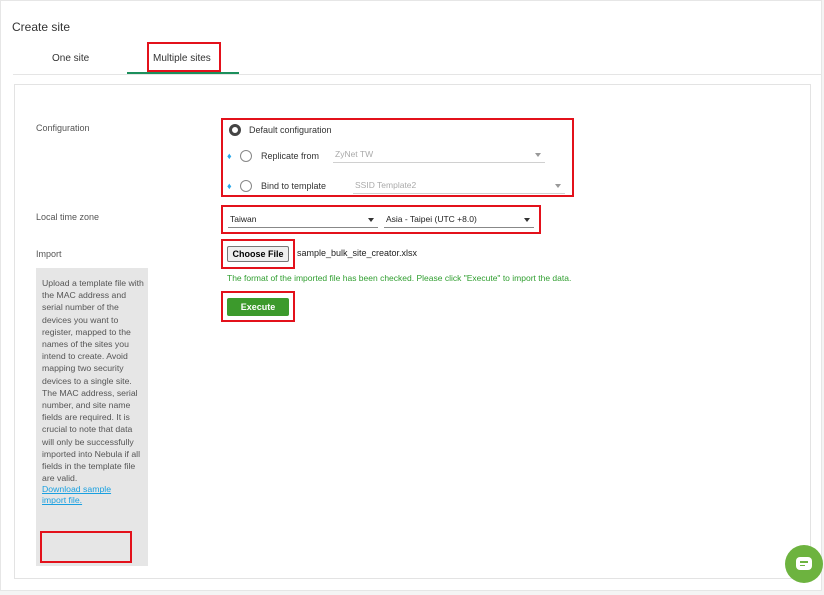 The height and width of the screenshot is (595, 824). Describe the element at coordinates (70, 58) in the screenshot. I see `tab-one-site: One site` at that location.